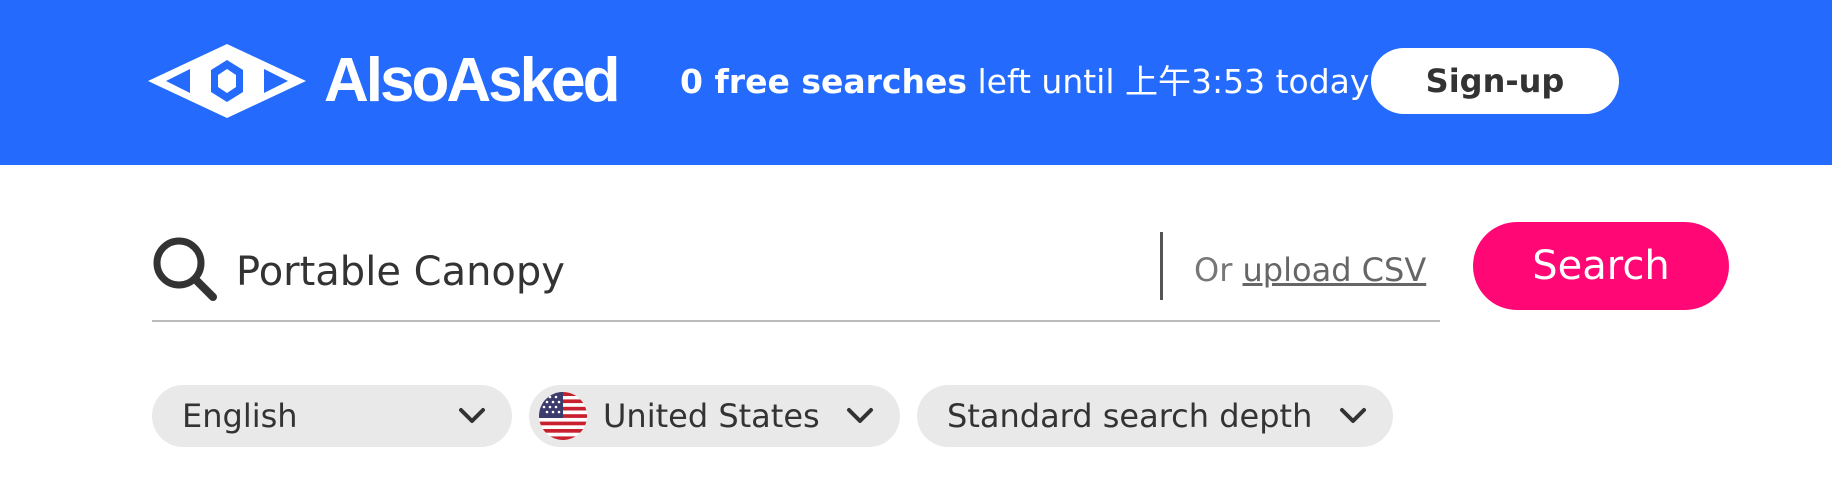  What do you see at coordinates (1601, 266) in the screenshot?
I see `search-button: Search` at bounding box center [1601, 266].